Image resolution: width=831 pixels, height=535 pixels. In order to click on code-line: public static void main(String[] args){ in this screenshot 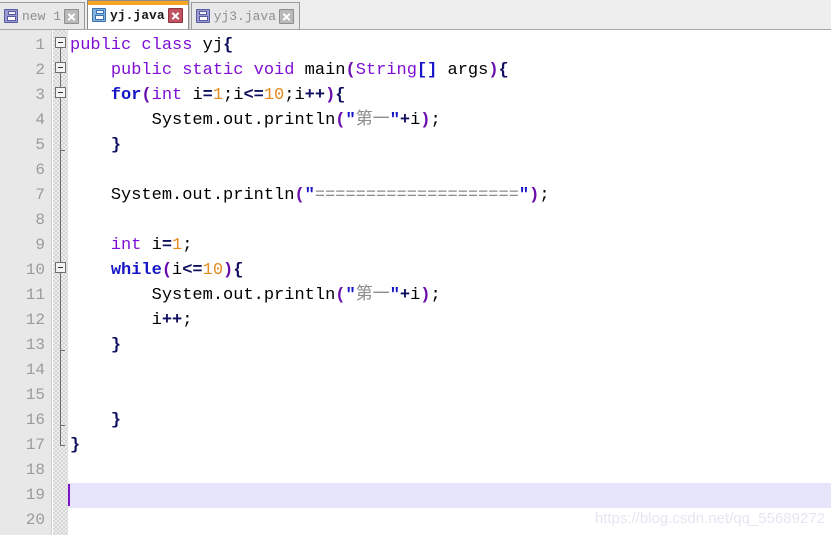, I will do `click(288, 70)`.